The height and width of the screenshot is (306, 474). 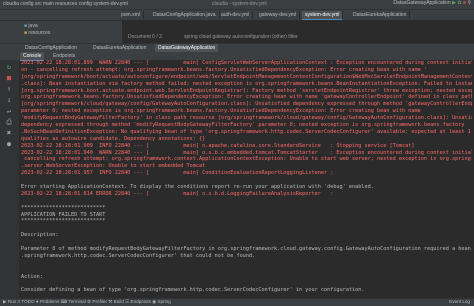 What do you see at coordinates (454, 3) in the screenshot?
I see `run-icon: ▶` at bounding box center [454, 3].